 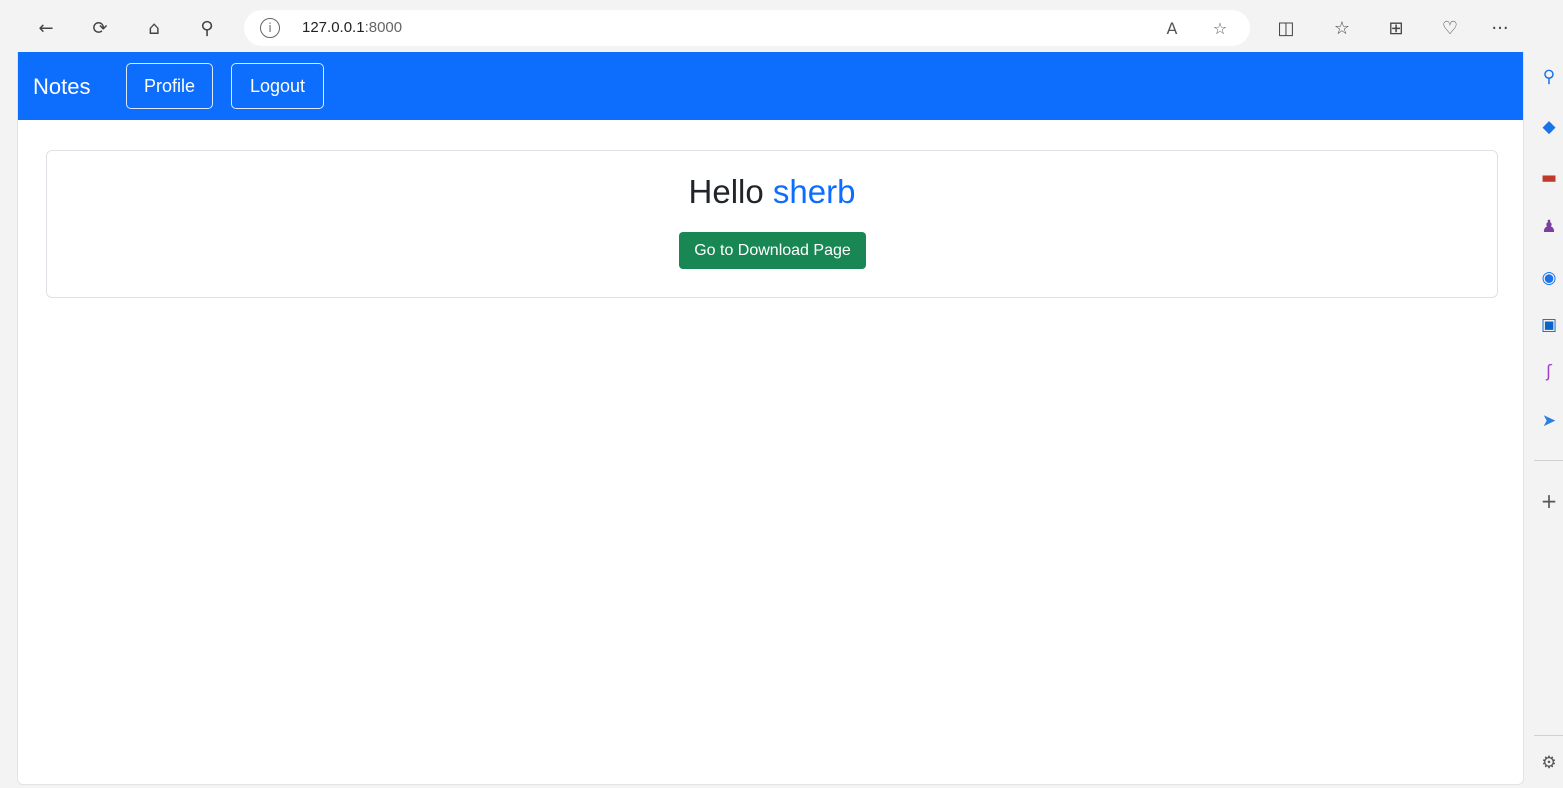 I want to click on site-info-icon: i, so click(x=270, y=28).